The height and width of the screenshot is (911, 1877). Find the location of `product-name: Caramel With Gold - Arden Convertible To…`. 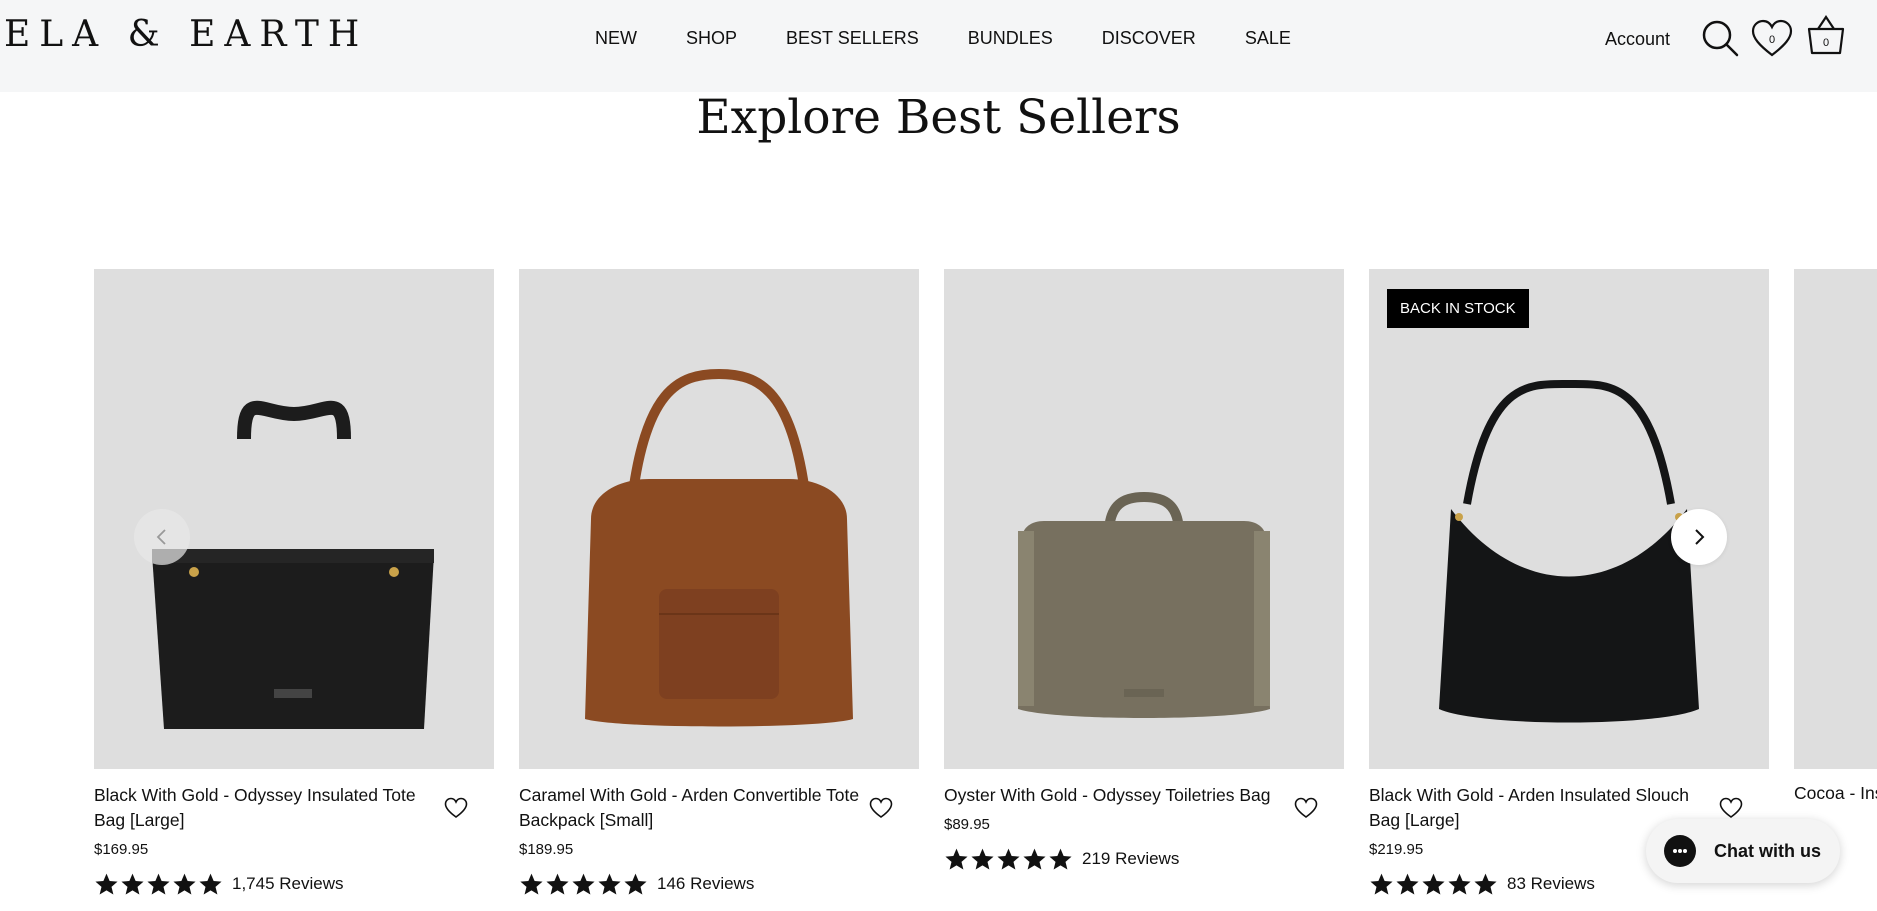

product-name: Caramel With Gold - Arden Convertible To… is located at coordinates (691, 808).